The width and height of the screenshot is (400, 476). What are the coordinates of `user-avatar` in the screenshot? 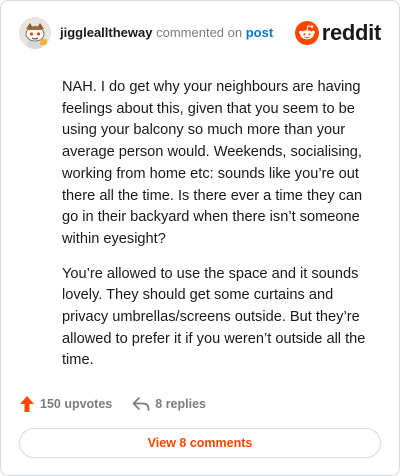 It's located at (35, 33).